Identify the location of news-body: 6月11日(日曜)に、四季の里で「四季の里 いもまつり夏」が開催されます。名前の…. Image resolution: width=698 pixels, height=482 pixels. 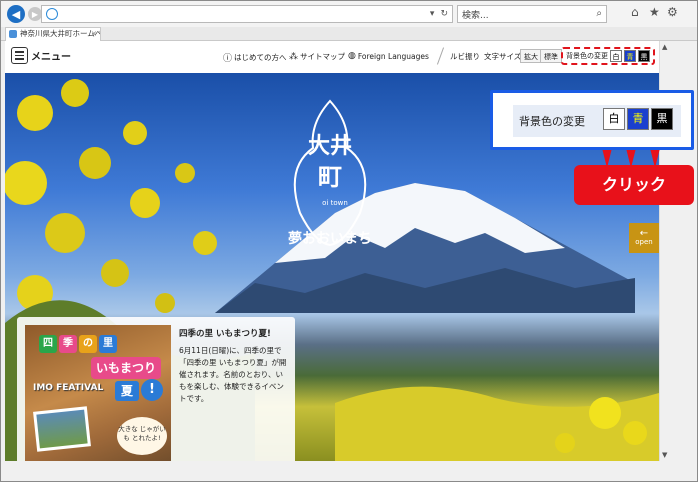
(233, 374).